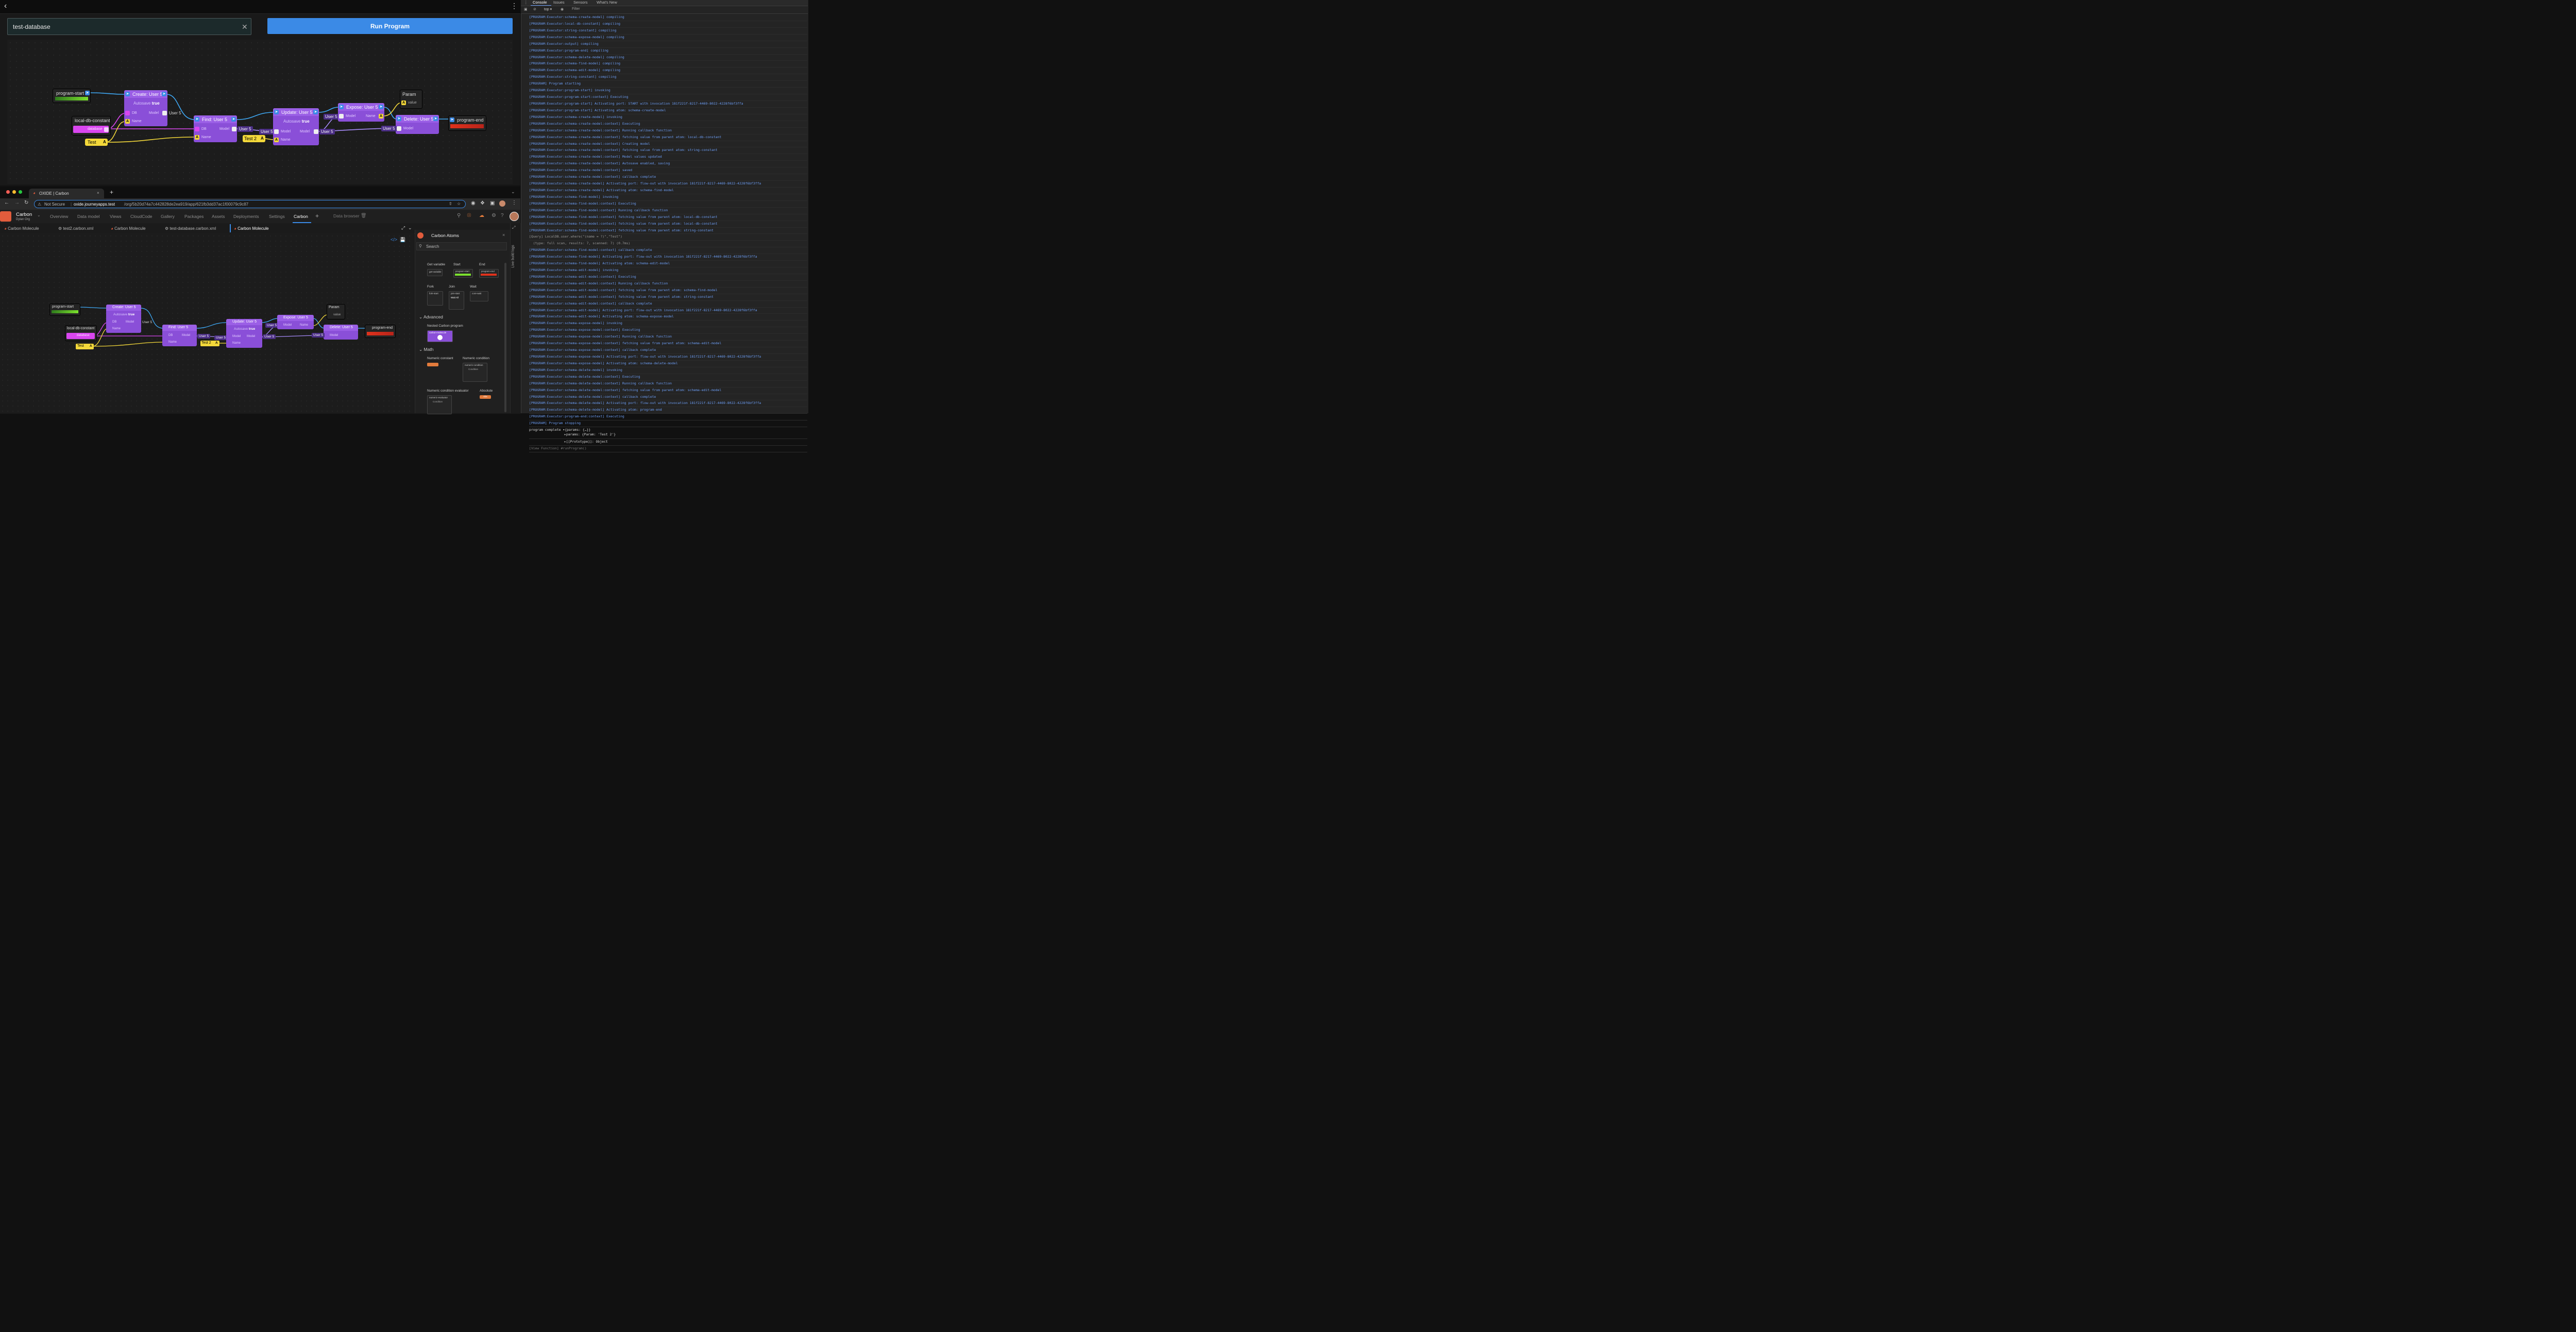 The height and width of the screenshot is (1332, 2576). What do you see at coordinates (450, 203) in the screenshot?
I see `share-icon: ⇧` at bounding box center [450, 203].